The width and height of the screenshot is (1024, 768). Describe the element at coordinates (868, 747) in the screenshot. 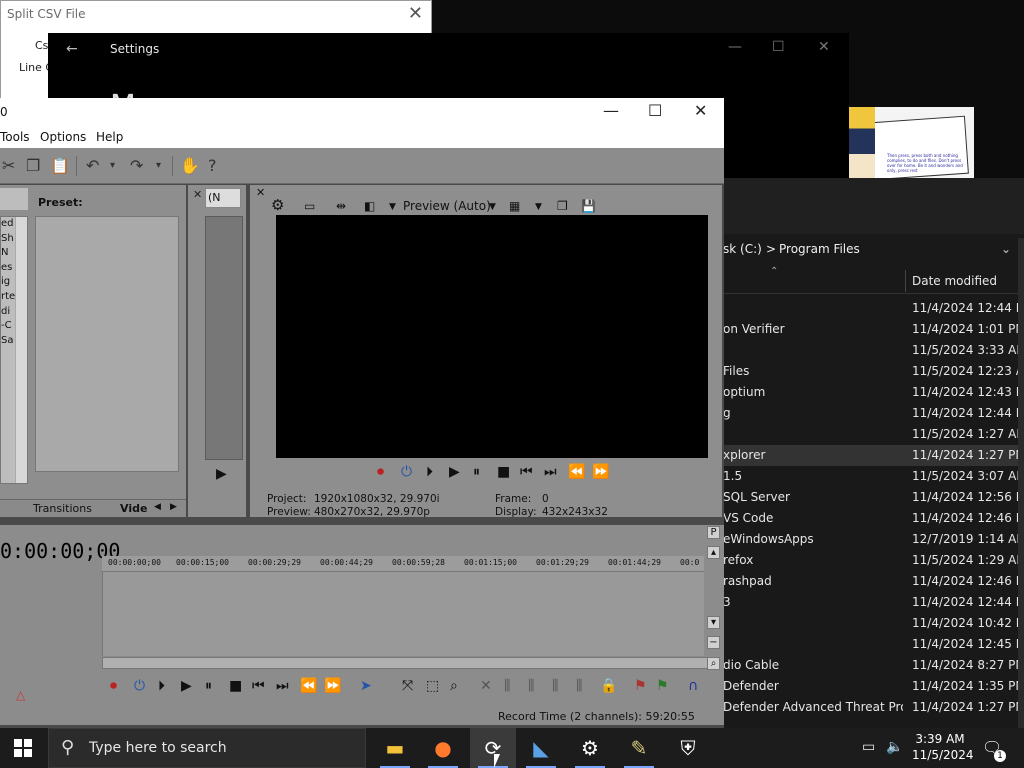

I see `network-icon: ▭` at that location.